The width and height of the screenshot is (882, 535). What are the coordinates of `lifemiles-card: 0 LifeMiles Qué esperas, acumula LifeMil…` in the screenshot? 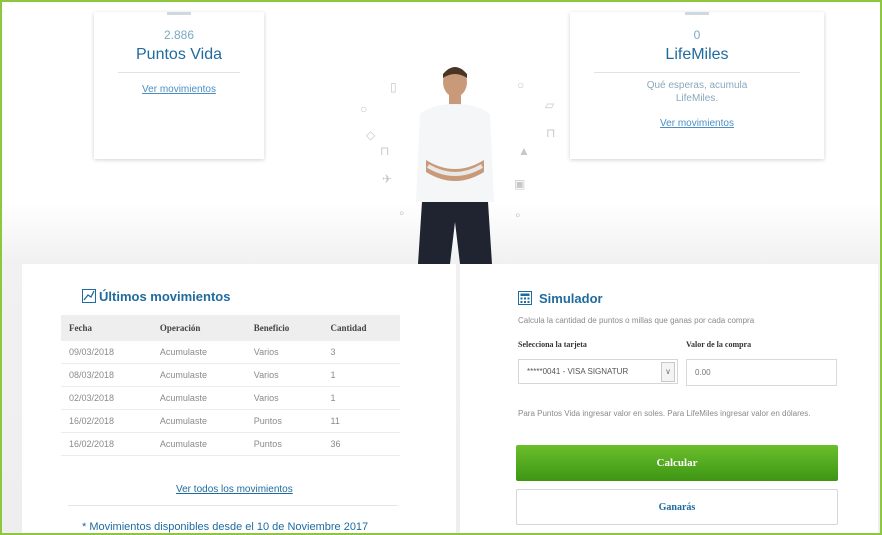 It's located at (697, 85).